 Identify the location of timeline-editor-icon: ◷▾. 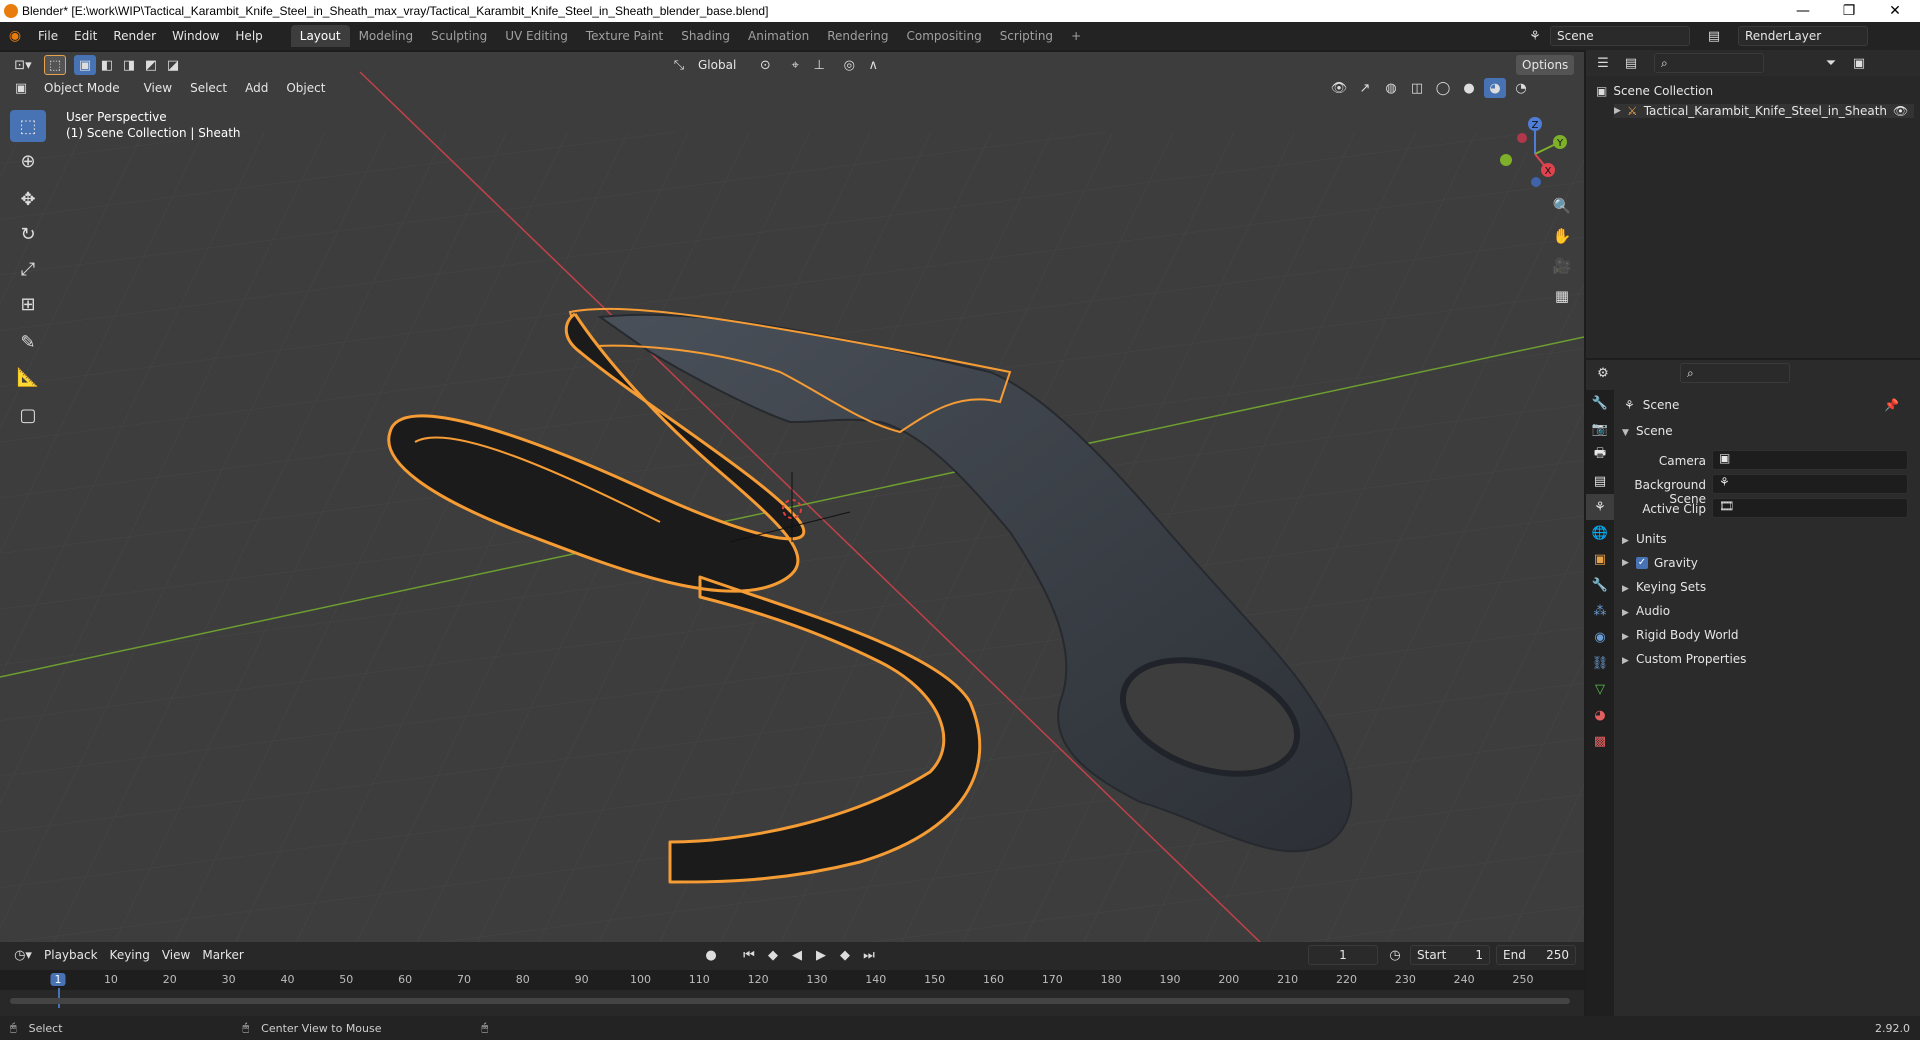
(23, 955).